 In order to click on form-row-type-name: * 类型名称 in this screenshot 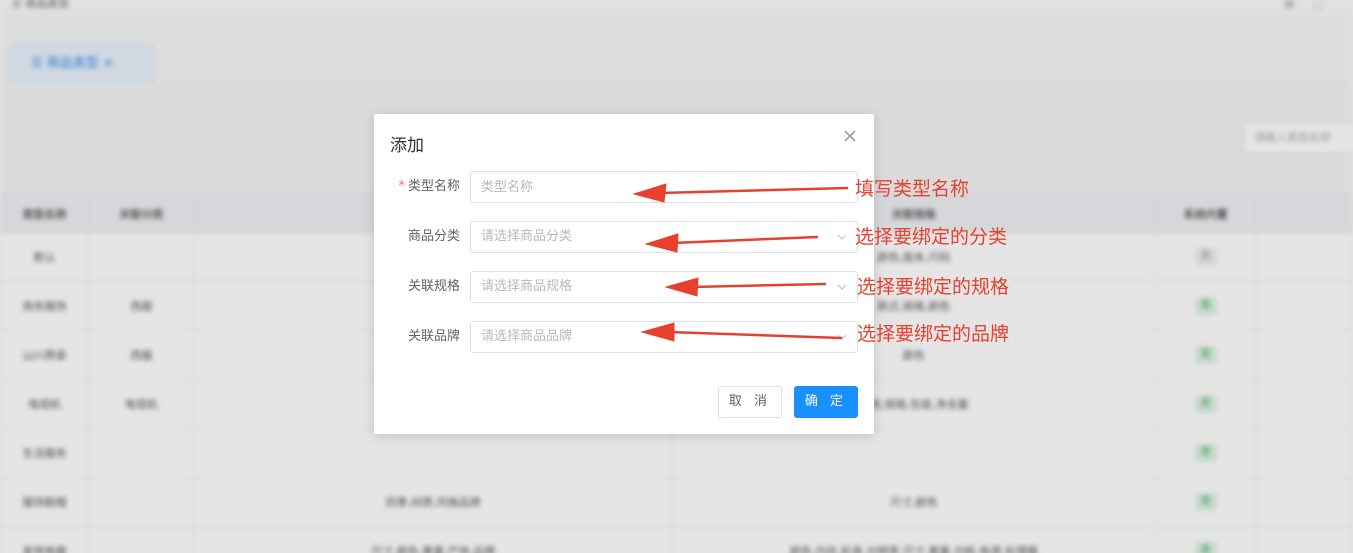, I will do `click(624, 187)`.